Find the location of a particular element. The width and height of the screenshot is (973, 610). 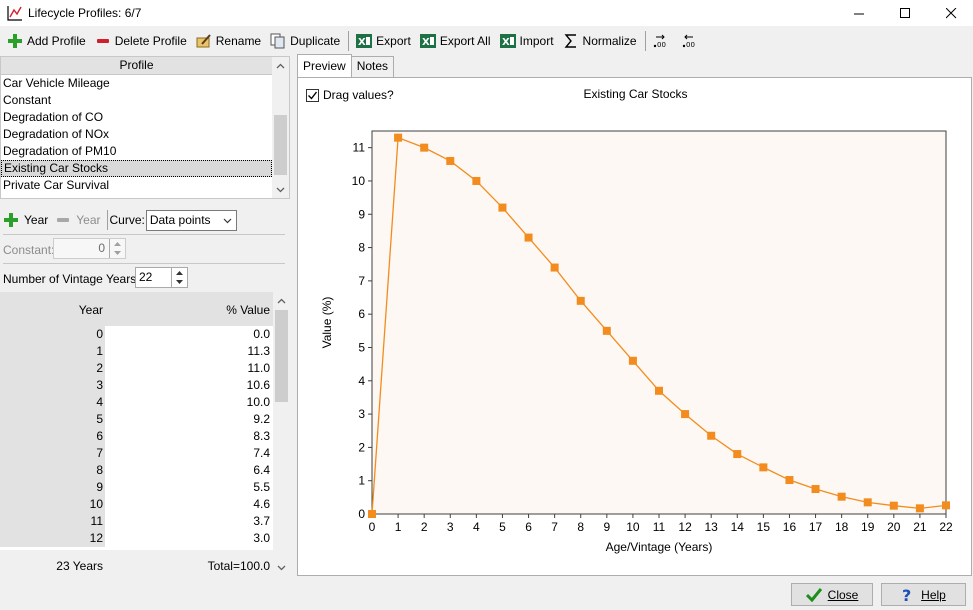

decrease-decimals-button: 00 is located at coordinates (692, 41).